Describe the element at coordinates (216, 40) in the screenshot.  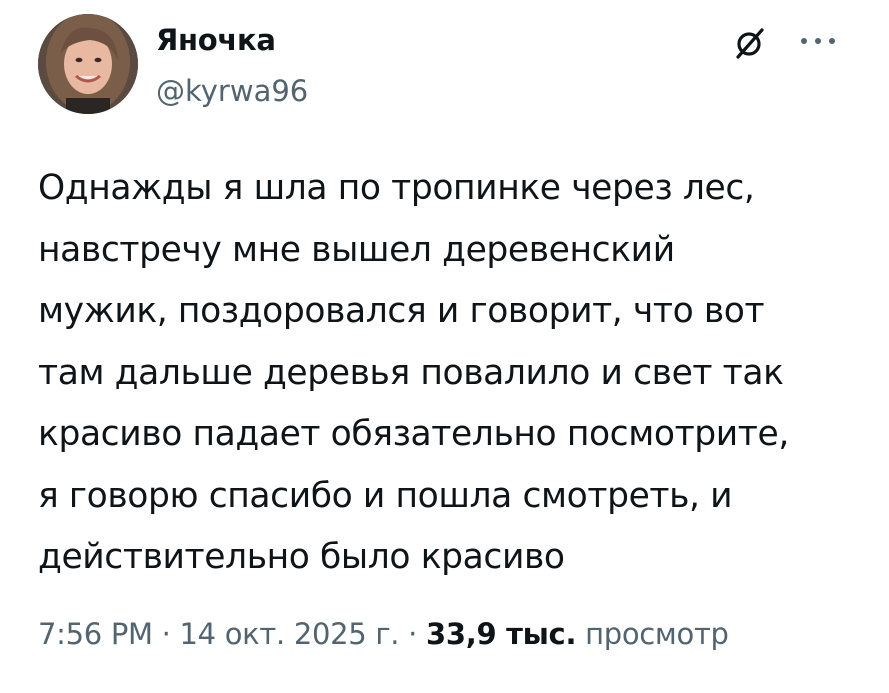
I see `author-display-name: Яночка` at that location.